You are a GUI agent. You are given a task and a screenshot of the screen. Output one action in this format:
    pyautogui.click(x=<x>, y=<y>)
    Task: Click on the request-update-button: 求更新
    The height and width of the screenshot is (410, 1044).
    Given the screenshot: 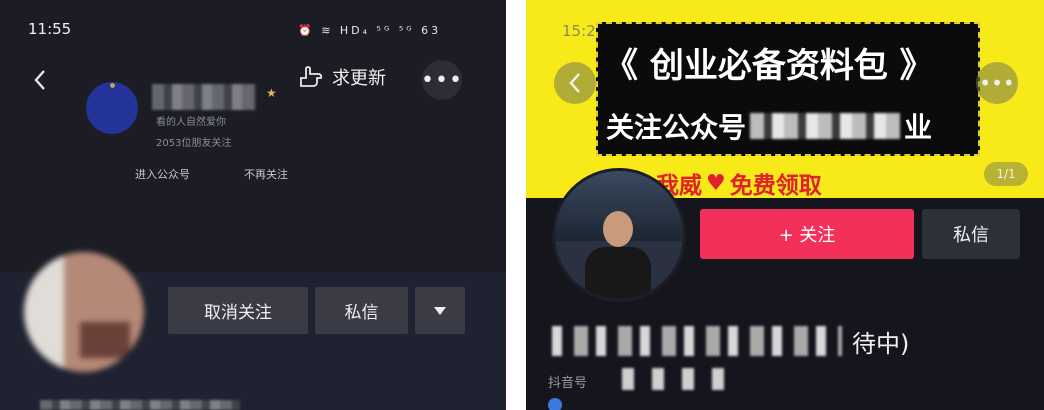 What is the action you would take?
    pyautogui.click(x=342, y=77)
    